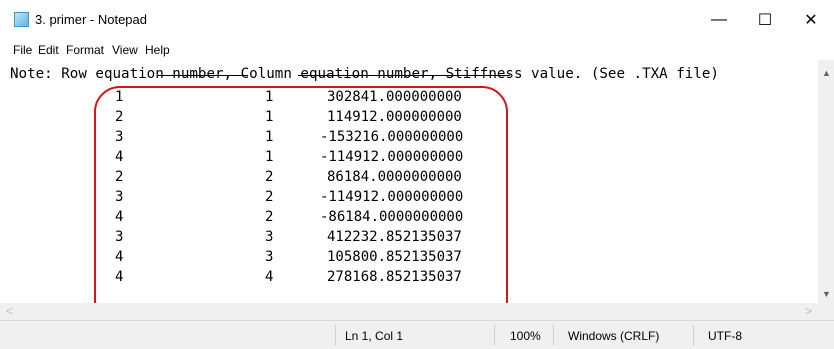  What do you see at coordinates (826, 181) in the screenshot?
I see `vertical-scrollbar: ▲ ▼` at bounding box center [826, 181].